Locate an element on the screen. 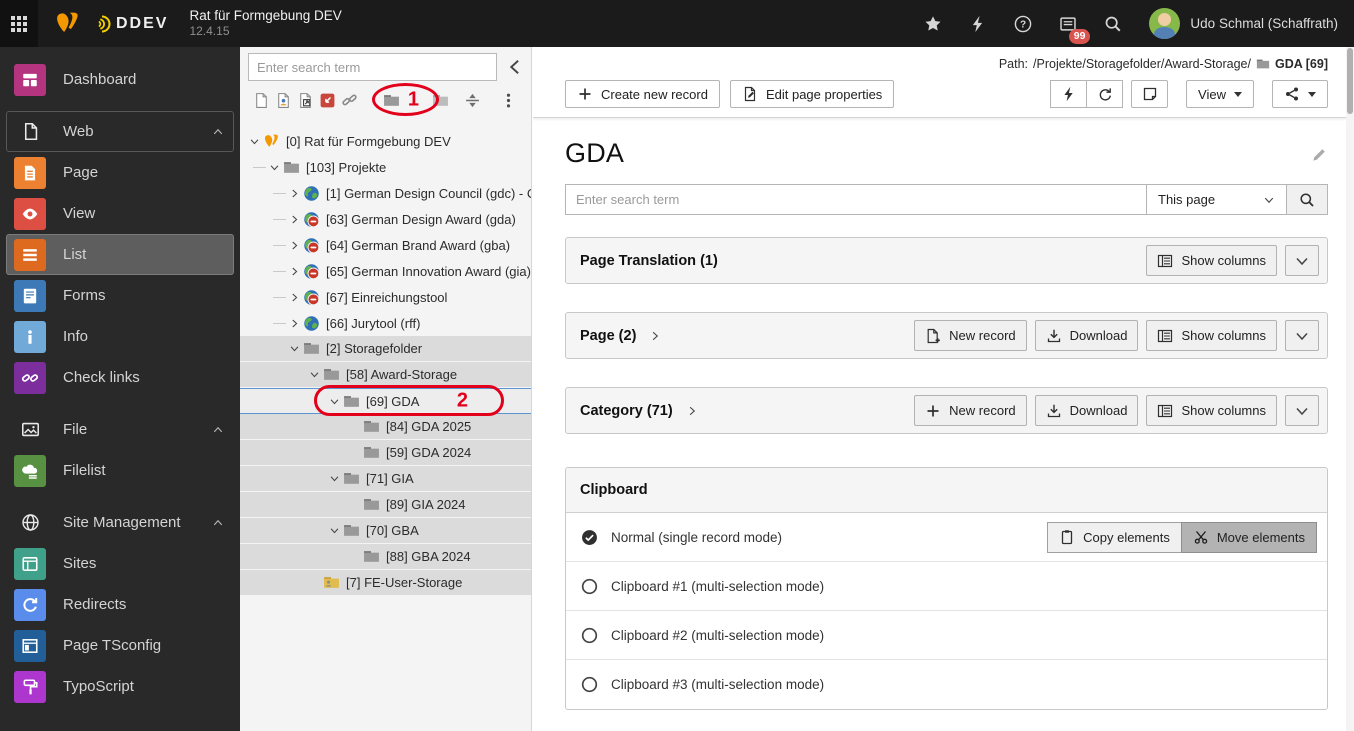 This screenshot has height=731, width=1354. sidebar-item-web: Web is located at coordinates (120, 131).